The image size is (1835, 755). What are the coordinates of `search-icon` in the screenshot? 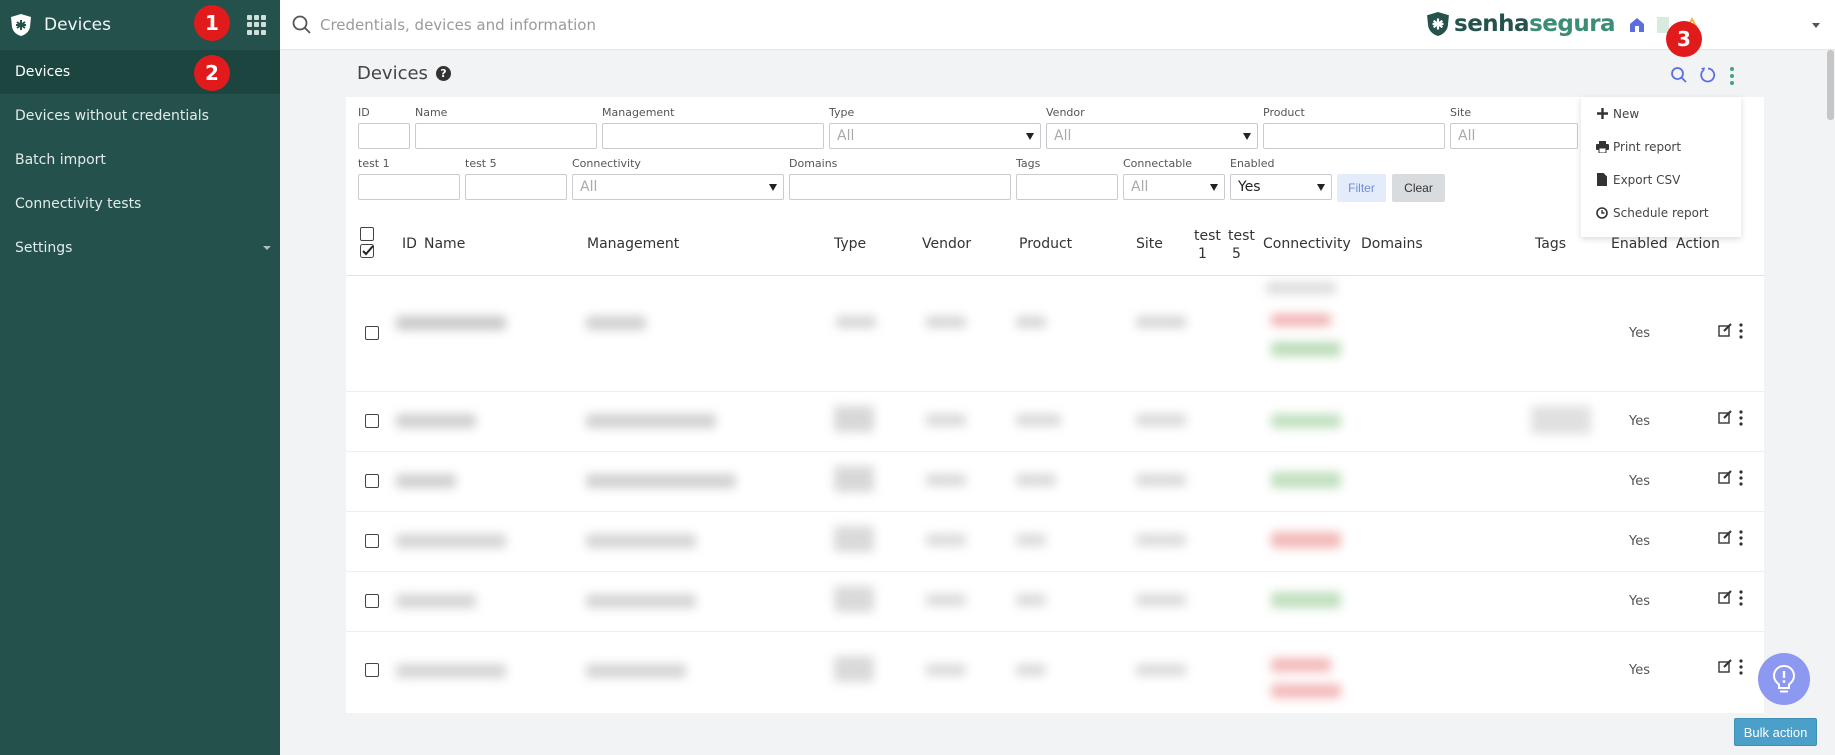 It's located at (1679, 75).